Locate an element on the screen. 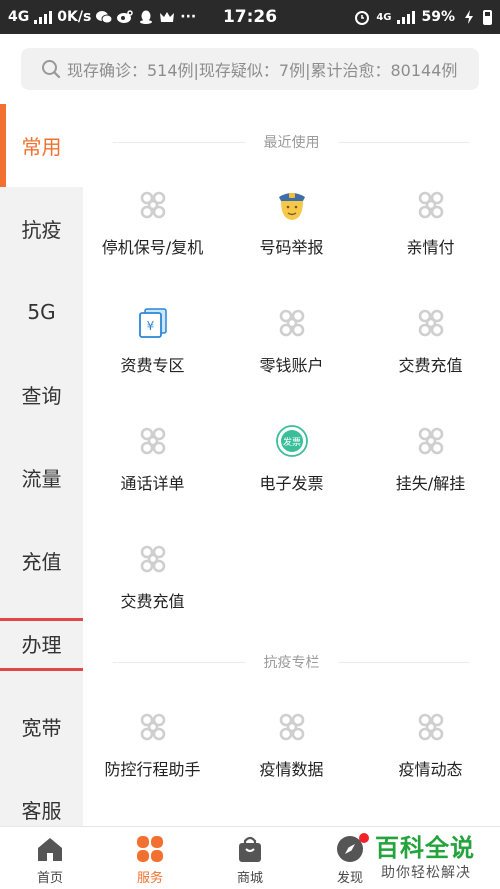  watermark-title: 百科全说 is located at coordinates (425, 848).